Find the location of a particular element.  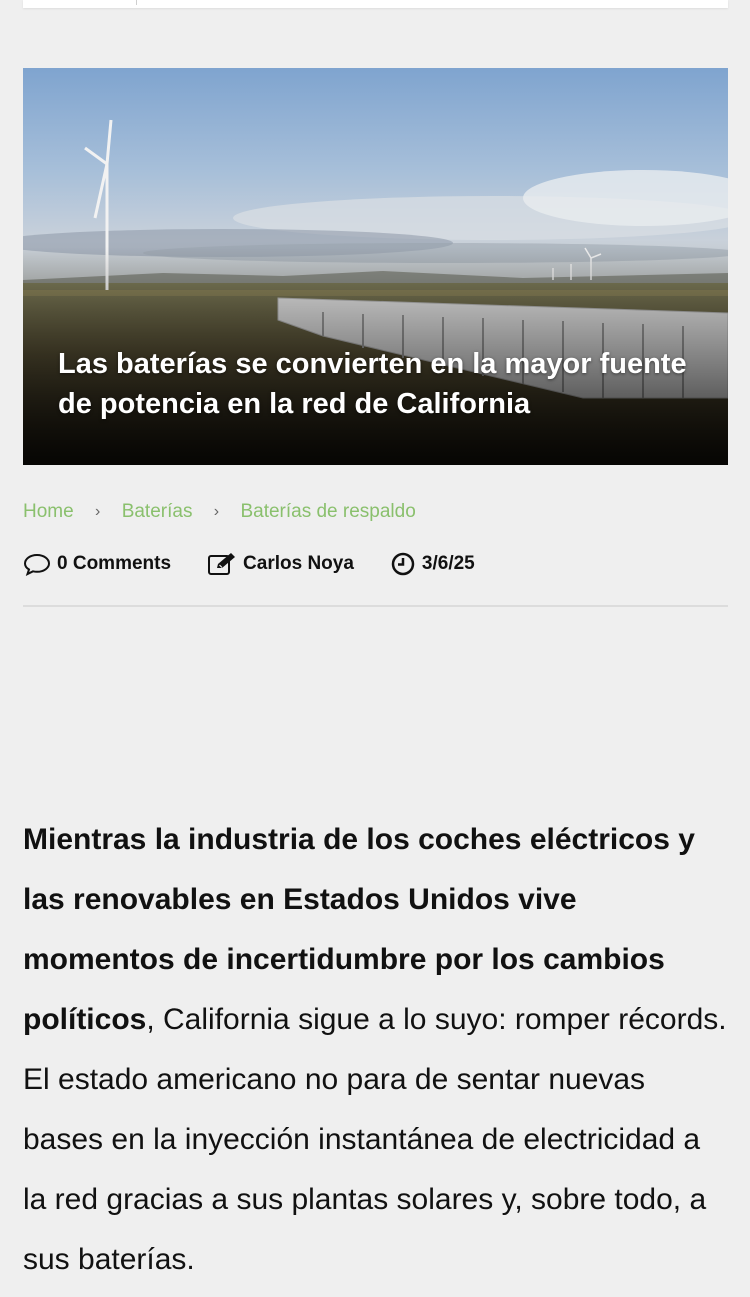

post-date: 3/6/25 is located at coordinates (432, 564).